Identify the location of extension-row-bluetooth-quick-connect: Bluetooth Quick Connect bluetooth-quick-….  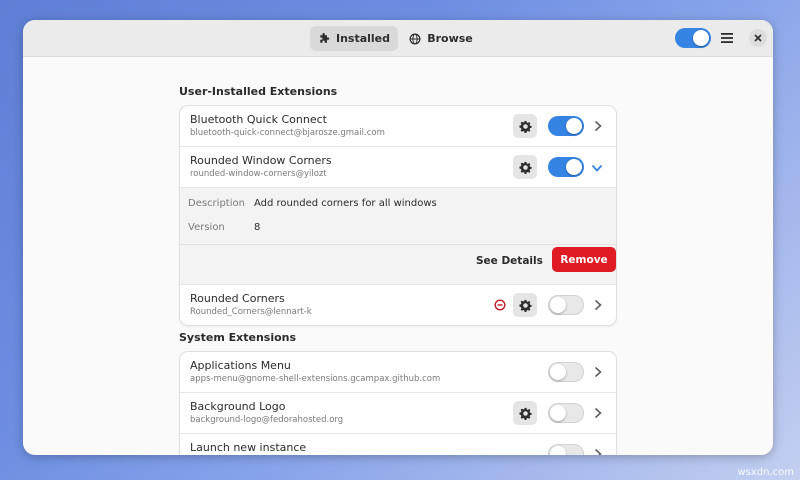
(398, 126).